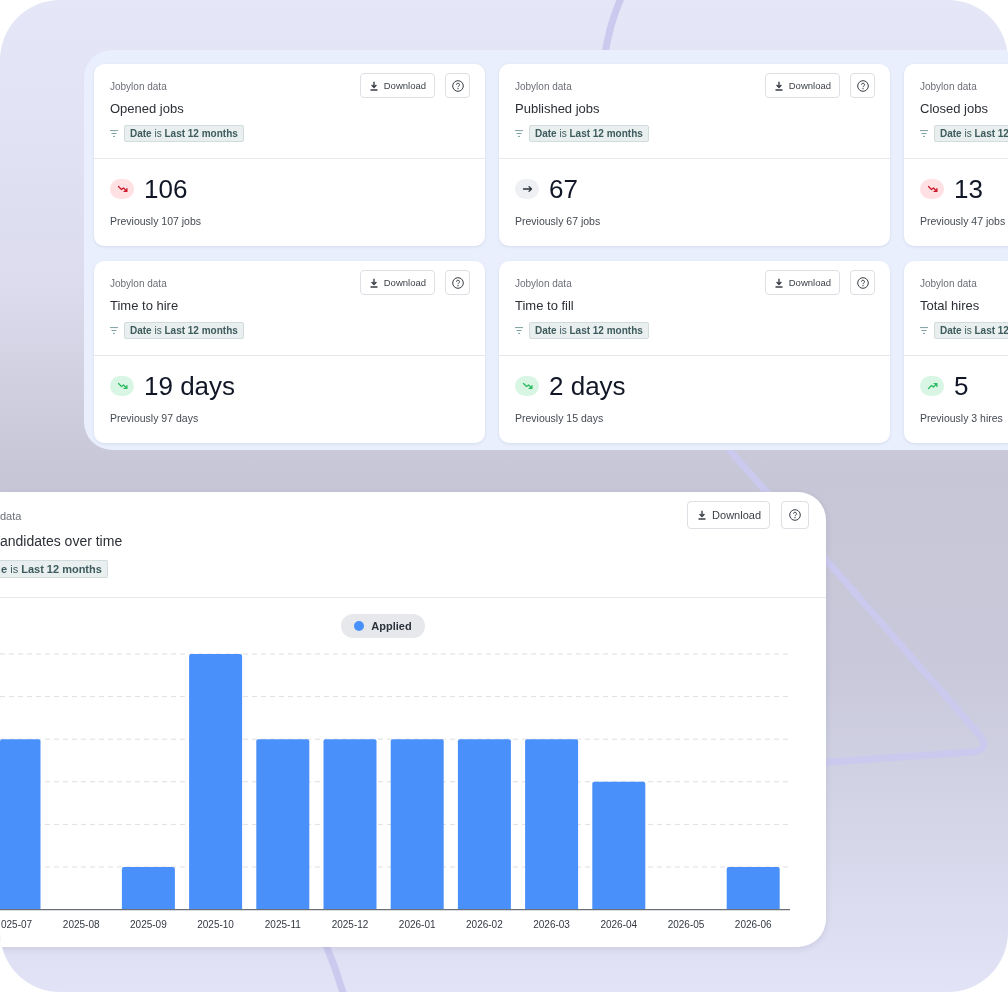 The width and height of the screenshot is (1008, 992). What do you see at coordinates (558, 221) in the screenshot?
I see `previous-value-label: Previously 67 jobs` at bounding box center [558, 221].